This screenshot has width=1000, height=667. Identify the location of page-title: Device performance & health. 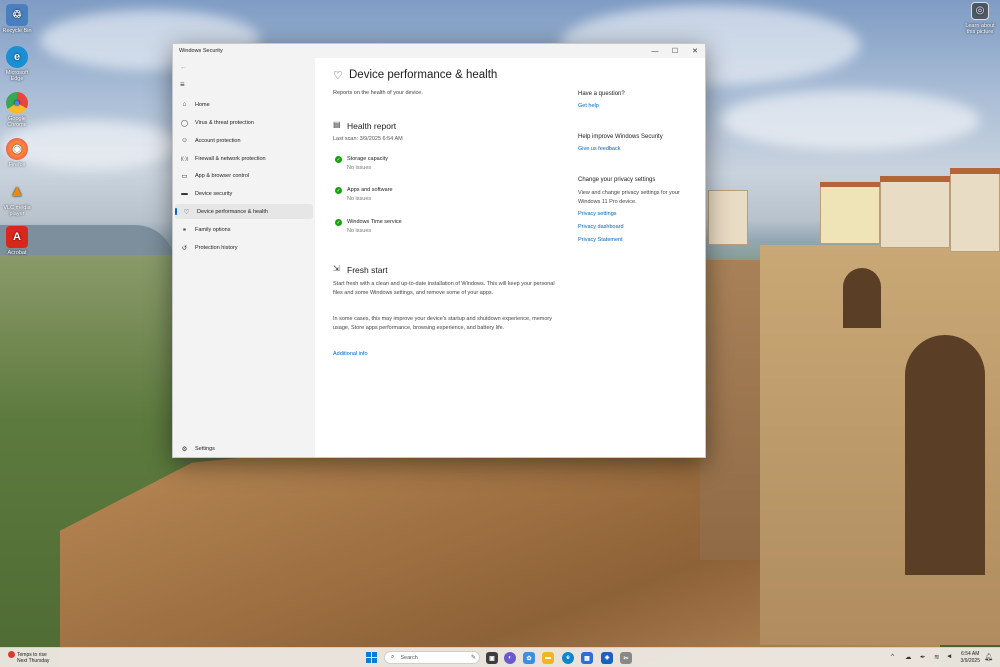
(423, 75).